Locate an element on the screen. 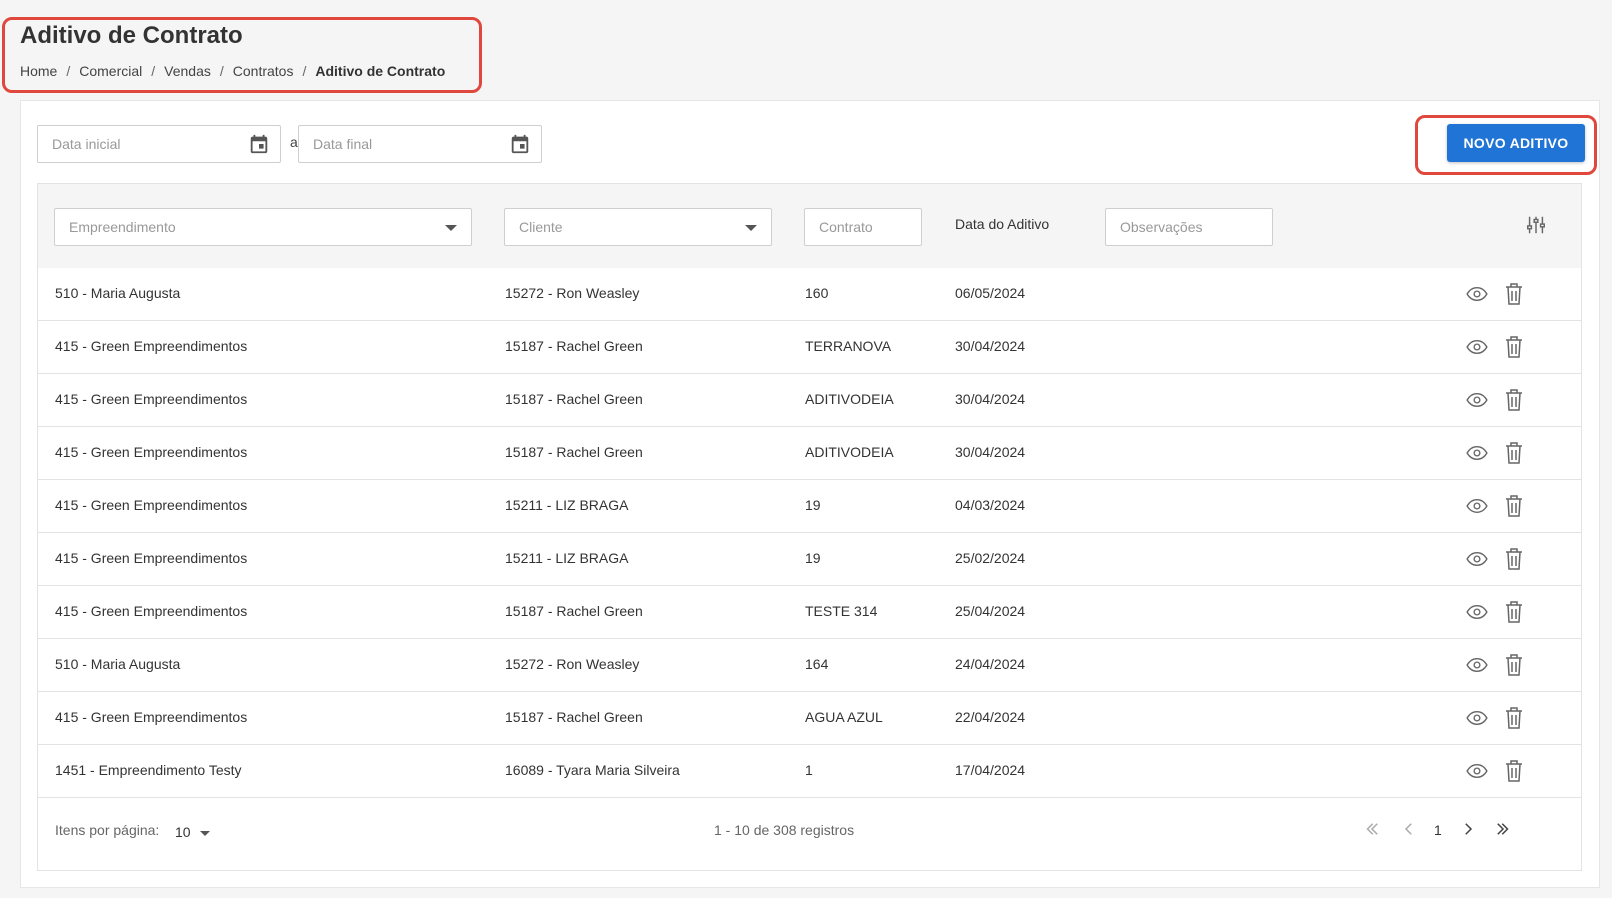 The width and height of the screenshot is (1612, 898). breadcrumb-vendas: Vendas is located at coordinates (187, 71).